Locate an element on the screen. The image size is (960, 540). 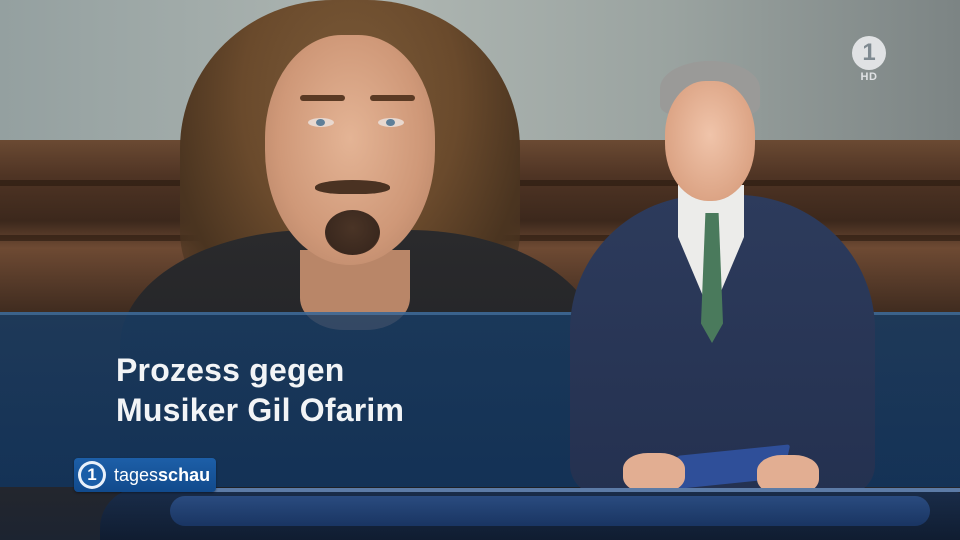
program-name: tagesschau is located at coordinates (162, 475).